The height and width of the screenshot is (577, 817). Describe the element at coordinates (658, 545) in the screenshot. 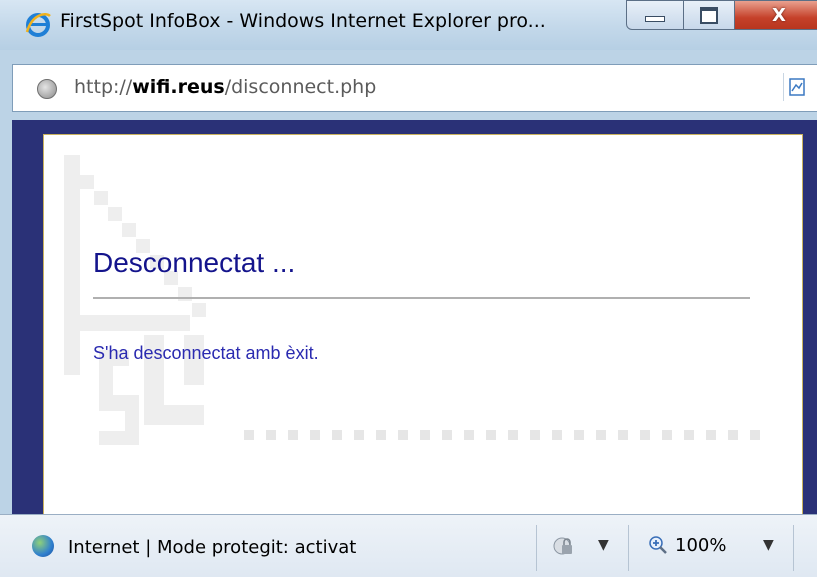

I see `zoom-icon` at that location.